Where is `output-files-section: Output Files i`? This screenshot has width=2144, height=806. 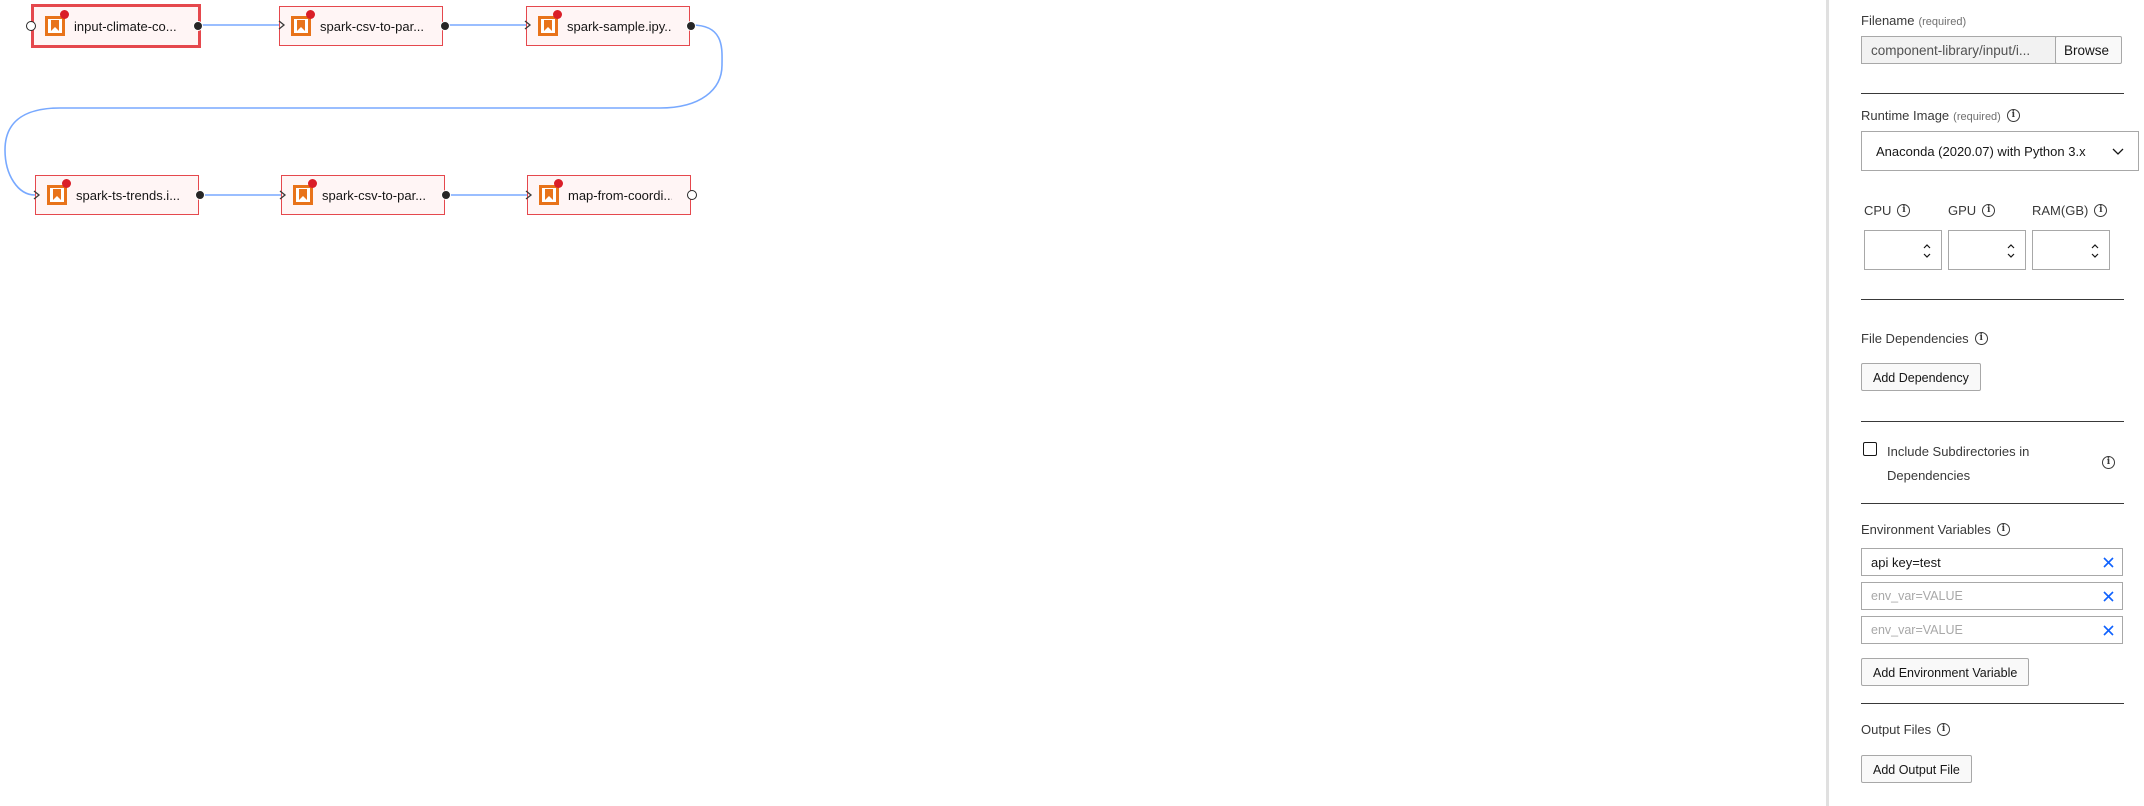 output-files-section: Output Files i is located at coordinates (1992, 730).